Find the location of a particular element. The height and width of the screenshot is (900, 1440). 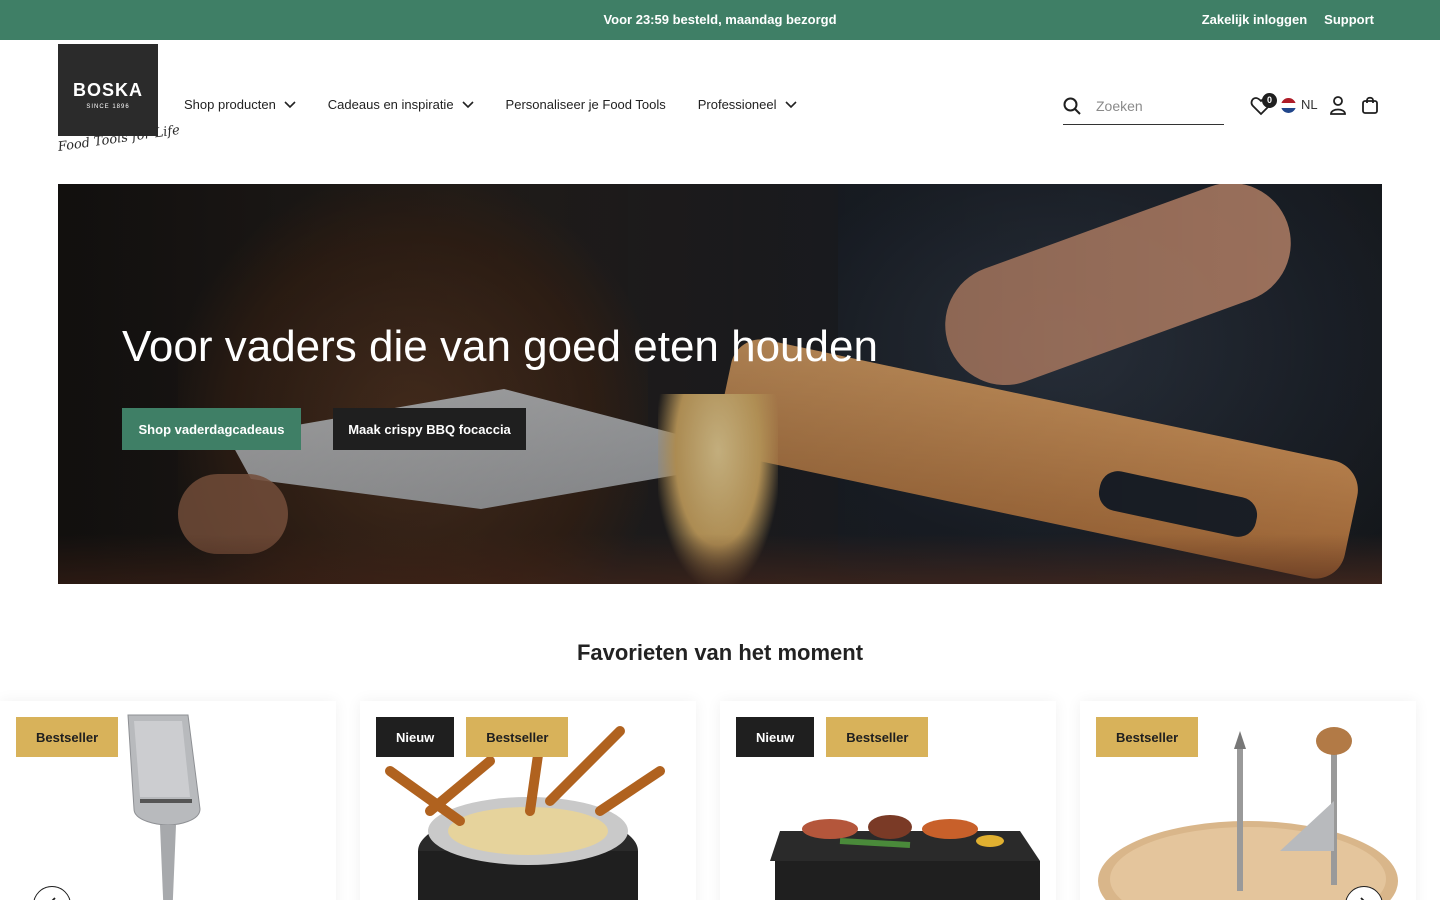

top-links: Zakelijk inloggen Support is located at coordinates (1288, 19).